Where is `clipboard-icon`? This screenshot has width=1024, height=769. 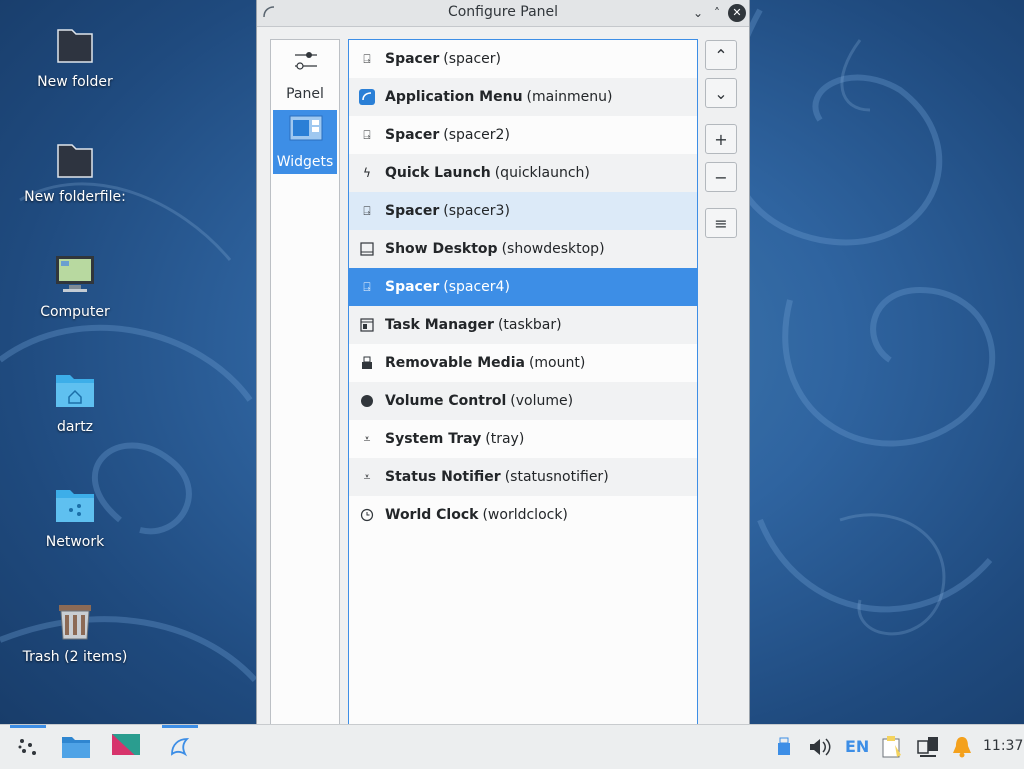 clipboard-icon is located at coordinates (891, 747).